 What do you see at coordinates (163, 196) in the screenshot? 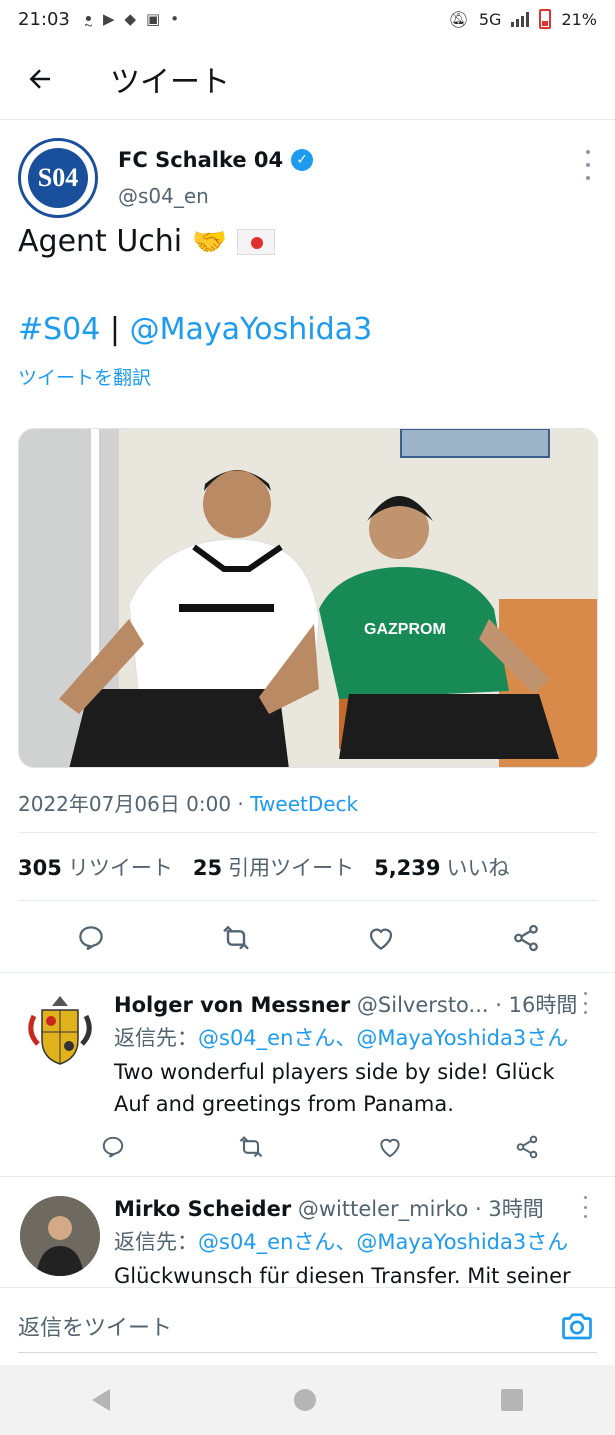
I see `author-handle: @s04_en` at bounding box center [163, 196].